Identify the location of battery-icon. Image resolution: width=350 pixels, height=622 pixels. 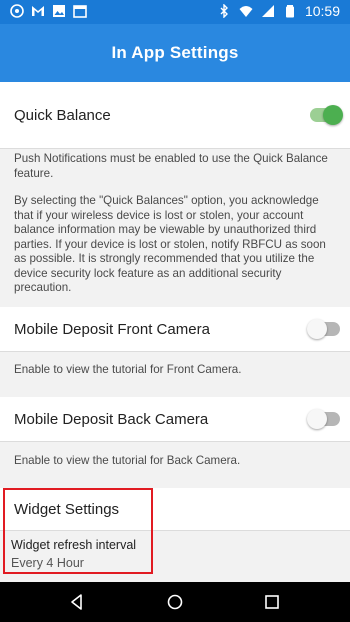
(289, 11).